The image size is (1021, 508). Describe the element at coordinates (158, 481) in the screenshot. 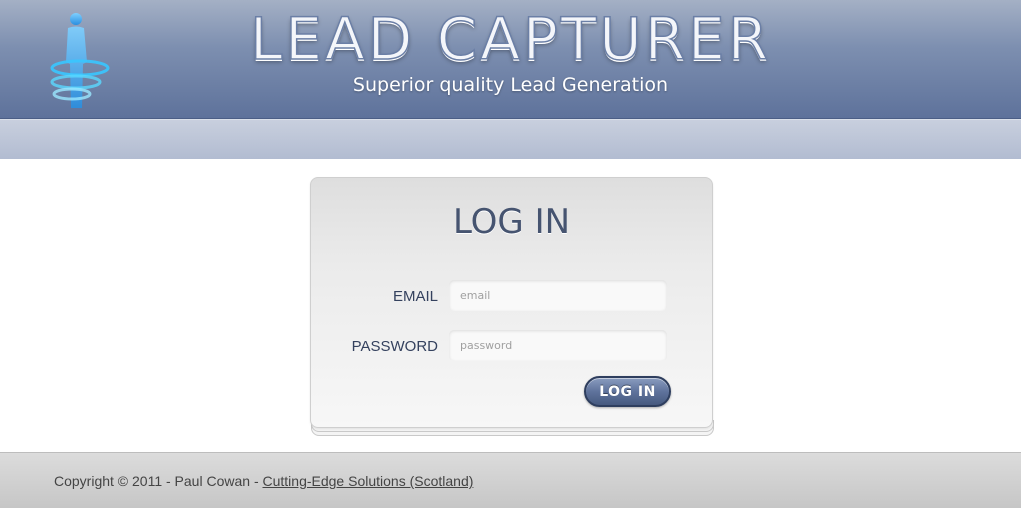

I see `copyright-text: Copyright © 2011 - Paul Cowan -` at that location.